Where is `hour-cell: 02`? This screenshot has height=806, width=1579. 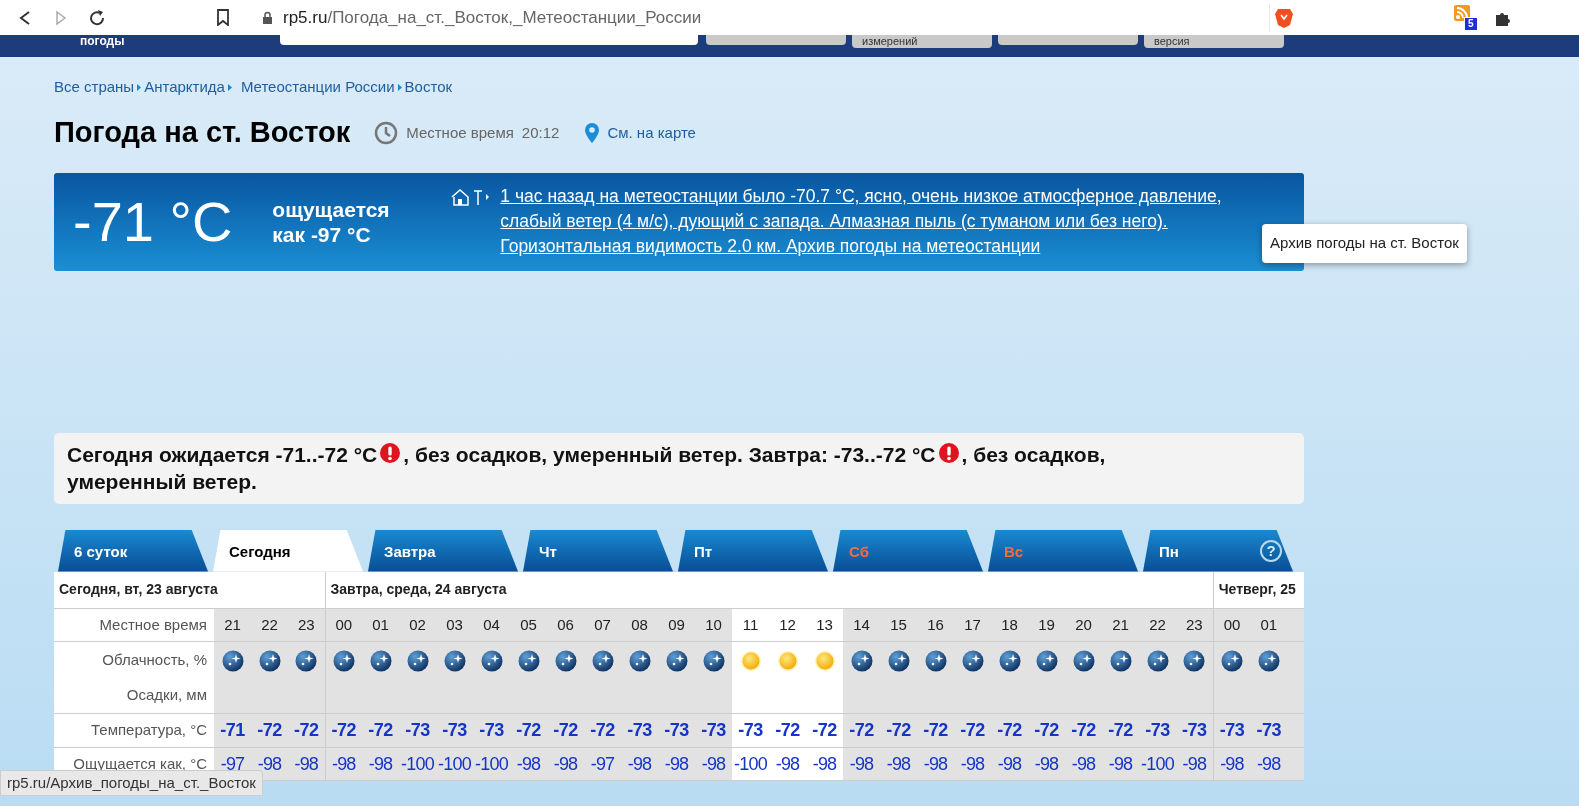
hour-cell: 02 is located at coordinates (417, 625).